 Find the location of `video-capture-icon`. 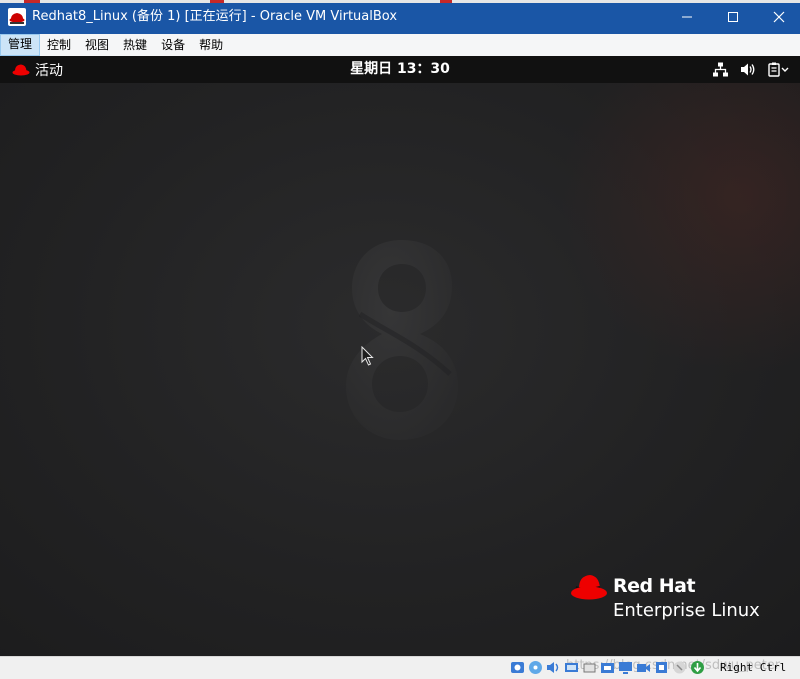

video-capture-icon is located at coordinates (643, 667).